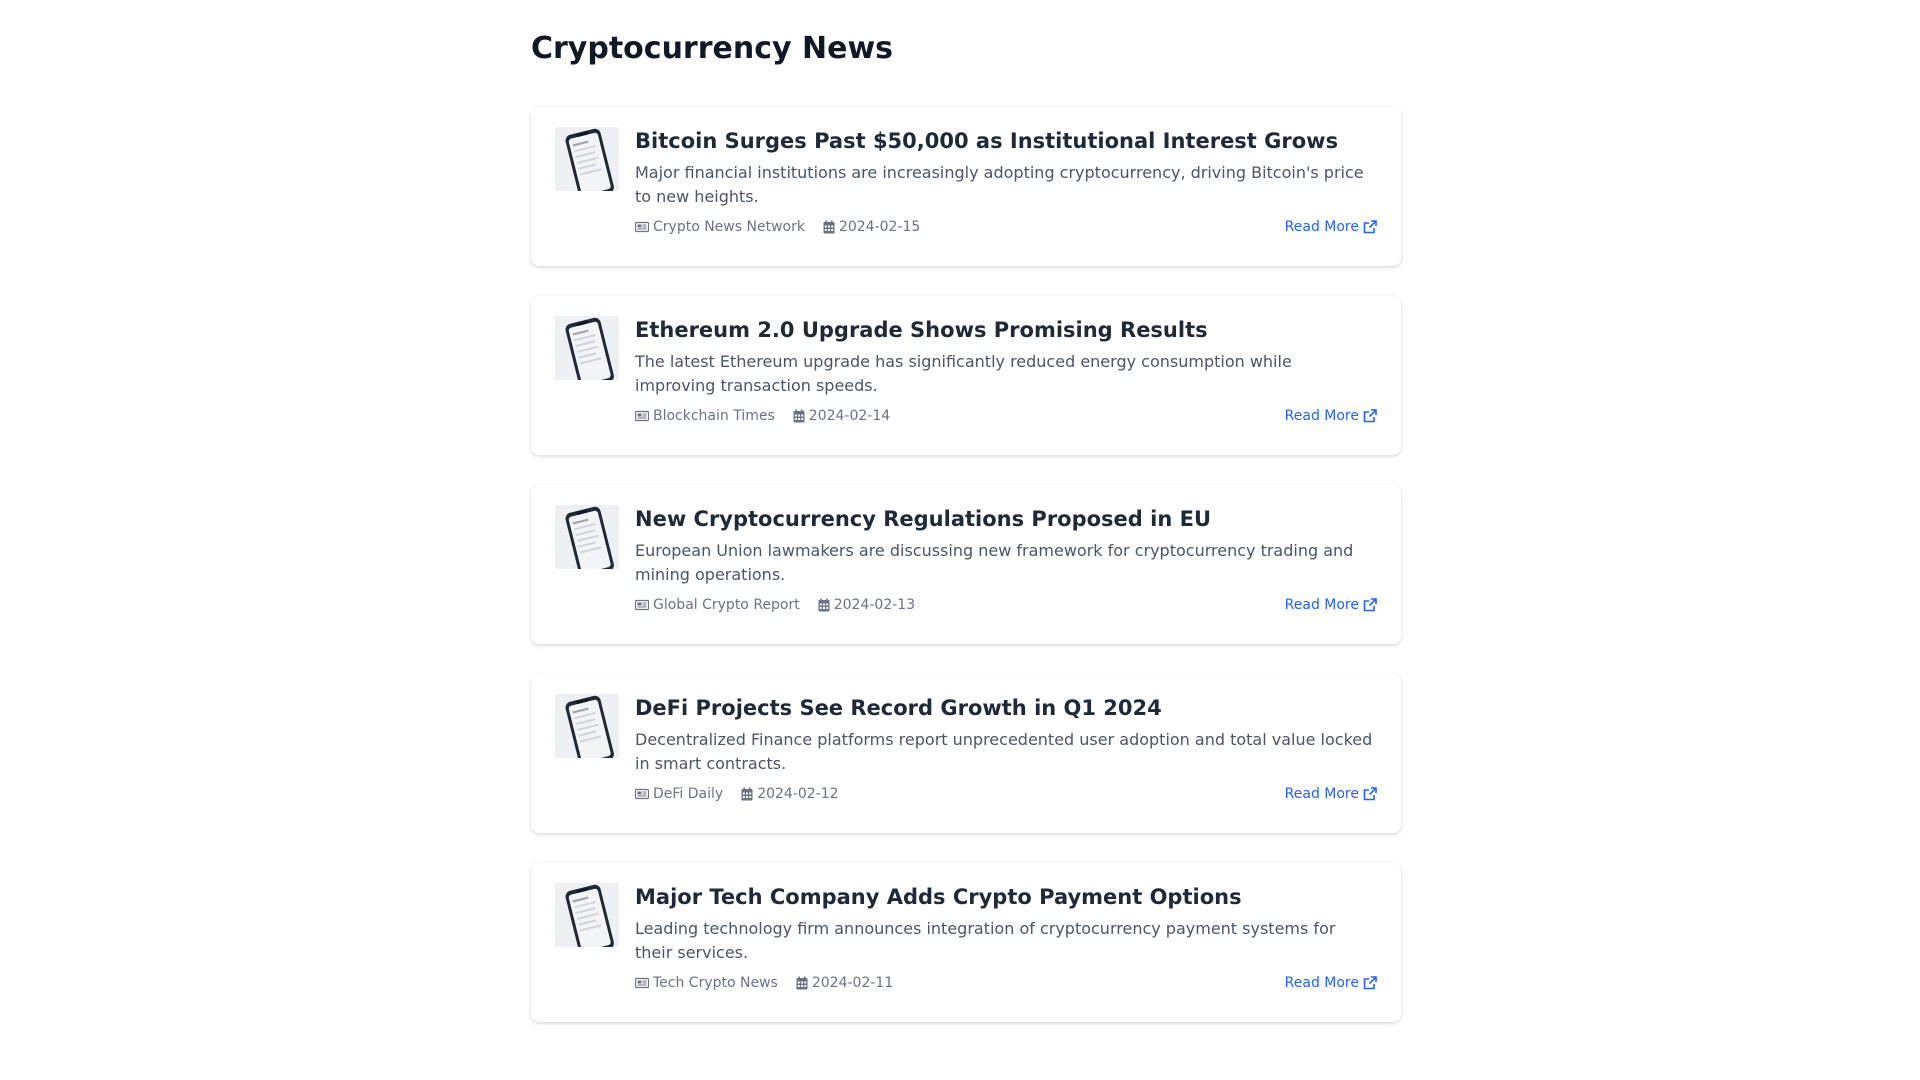  Describe the element at coordinates (726, 605) in the screenshot. I see `article-source-label: Global Crypto Report` at that location.